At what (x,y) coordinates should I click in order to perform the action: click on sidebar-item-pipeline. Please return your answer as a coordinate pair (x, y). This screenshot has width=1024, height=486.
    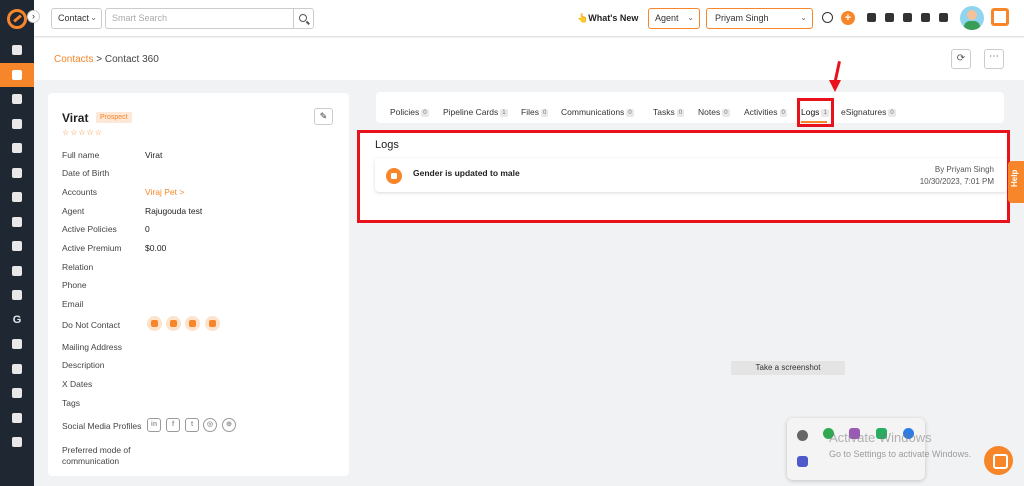
    Looking at the image, I should click on (17, 197).